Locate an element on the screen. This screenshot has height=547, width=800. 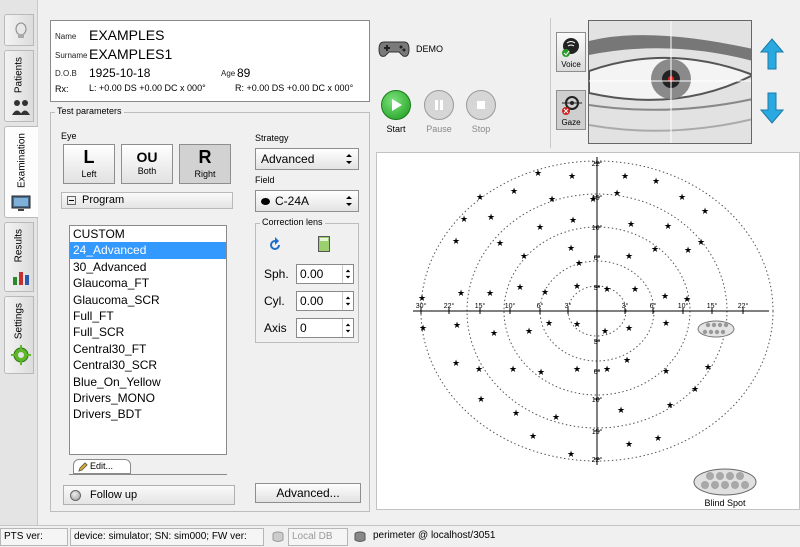
program-list-item: Full_SCR is located at coordinates (148, 332).